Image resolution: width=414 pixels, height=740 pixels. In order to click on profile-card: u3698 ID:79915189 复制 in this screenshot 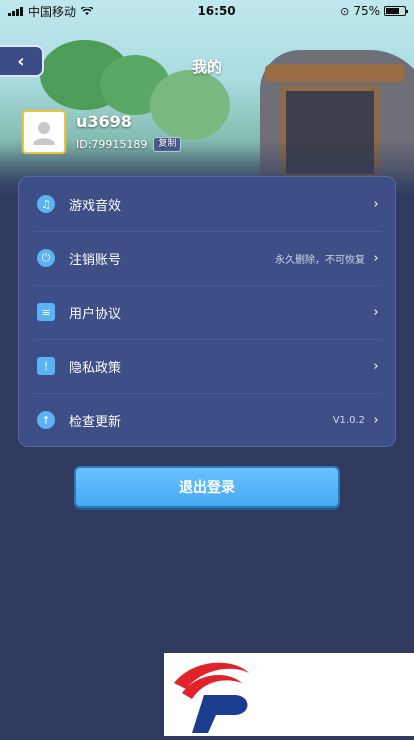, I will do `click(102, 132)`.